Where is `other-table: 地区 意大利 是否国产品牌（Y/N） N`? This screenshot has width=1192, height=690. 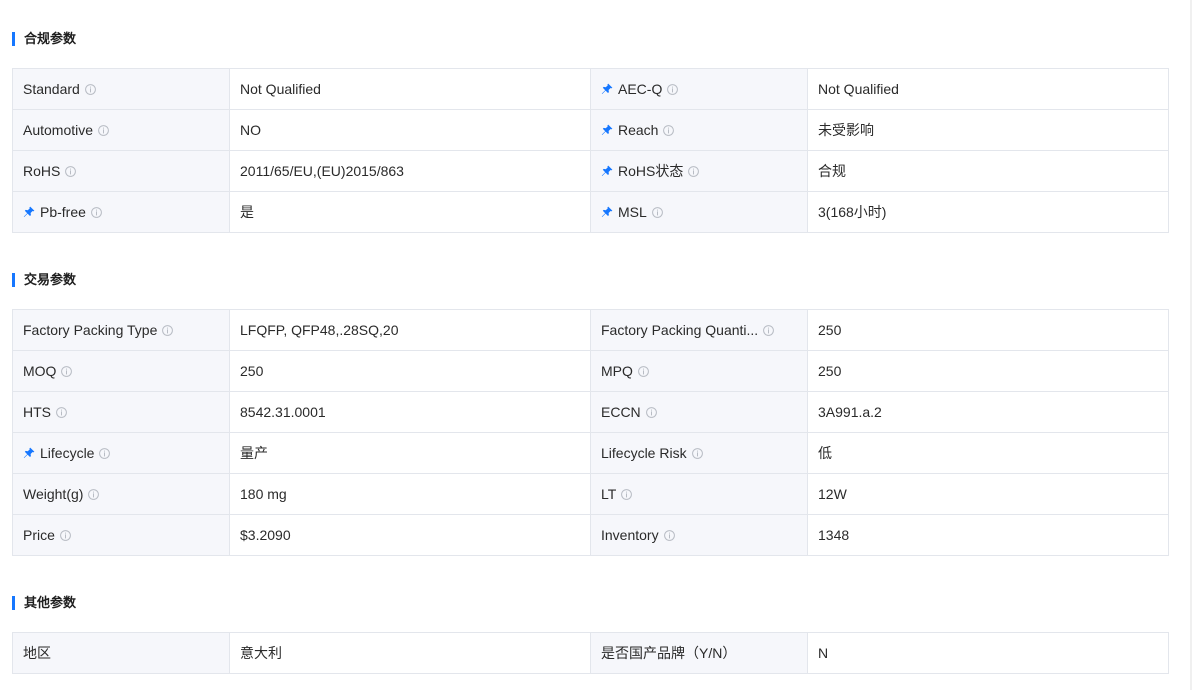
other-table: 地区 意大利 是否国产品牌（Y/N） N is located at coordinates (590, 653).